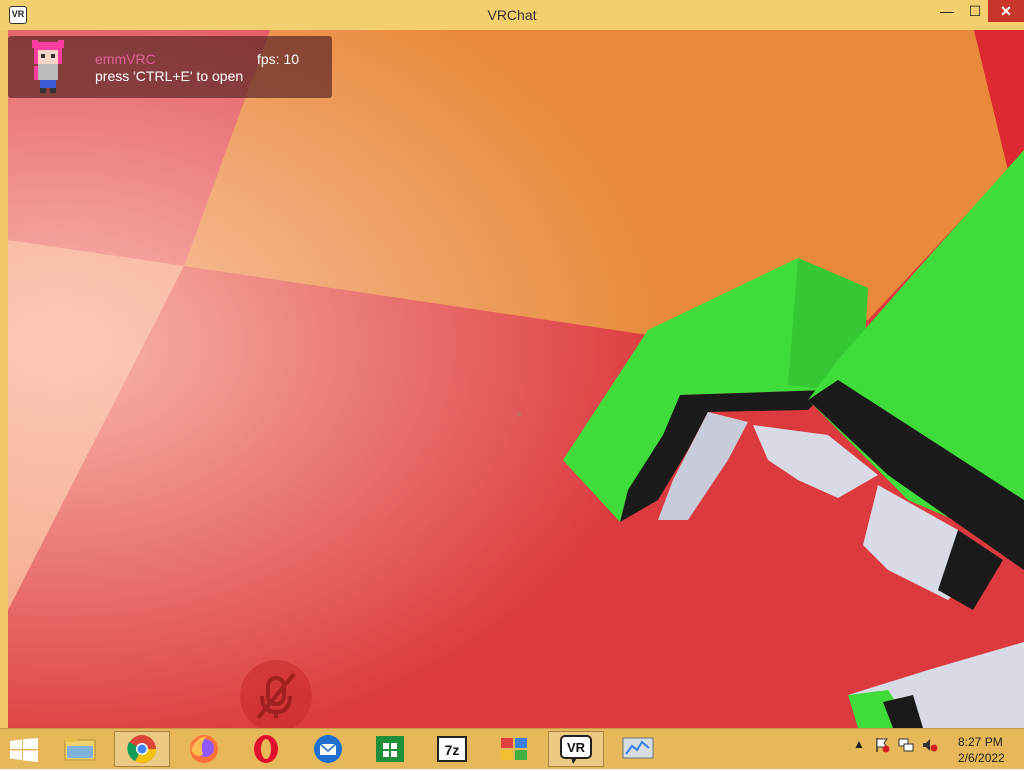 The width and height of the screenshot is (1024, 771). I want to click on emmvrc-hud: emmVRC fps: 10 press 'CTRL+E' to open, so click(170, 67).